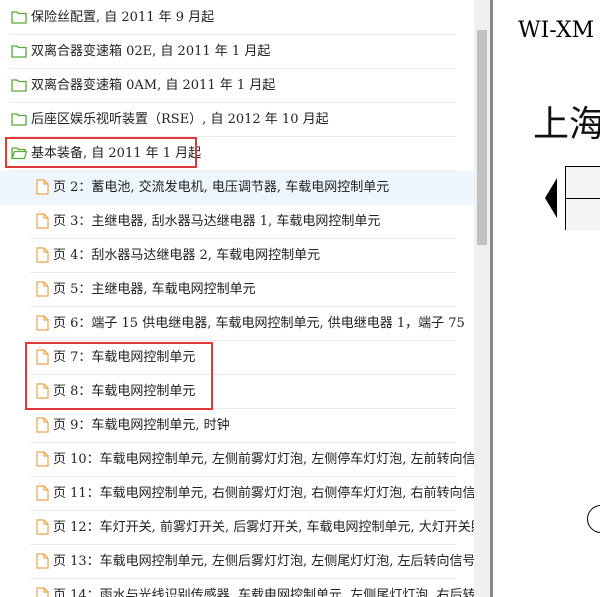  Describe the element at coordinates (556, 30) in the screenshot. I see `document-id: WI-XM` at that location.